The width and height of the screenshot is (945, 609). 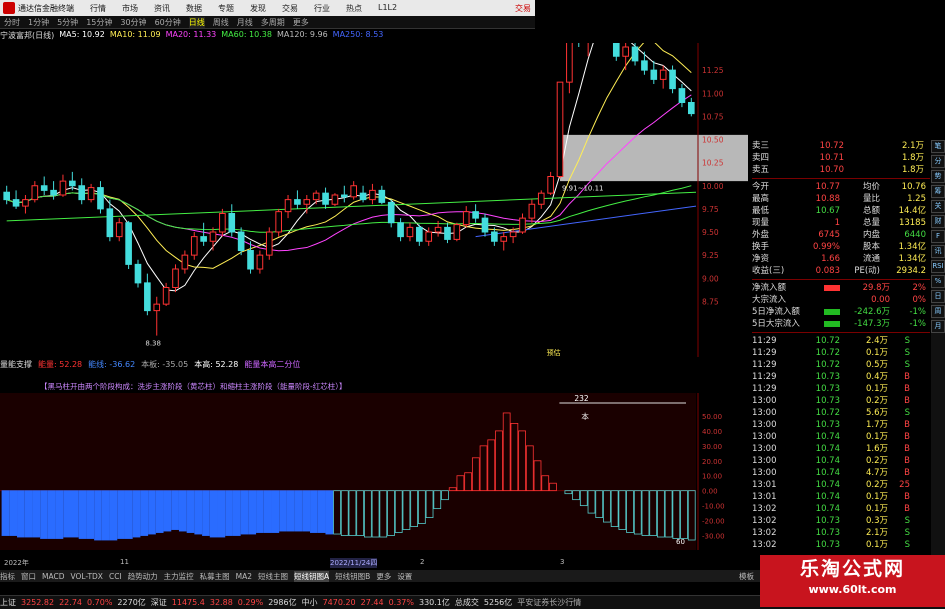 What do you see at coordinates (761, 187) in the screenshot?
I see `stat-label: 今开` at bounding box center [761, 187].